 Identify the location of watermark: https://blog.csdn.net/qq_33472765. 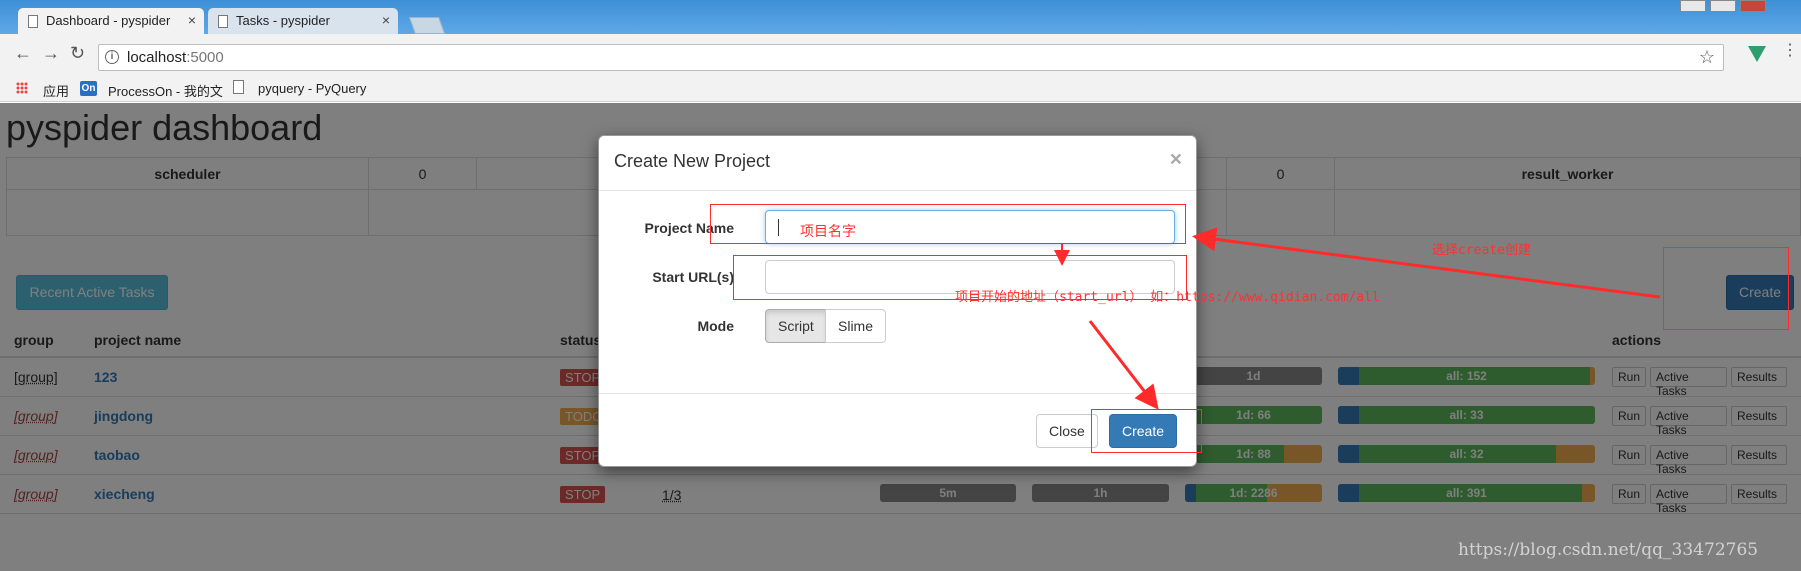
(1608, 550).